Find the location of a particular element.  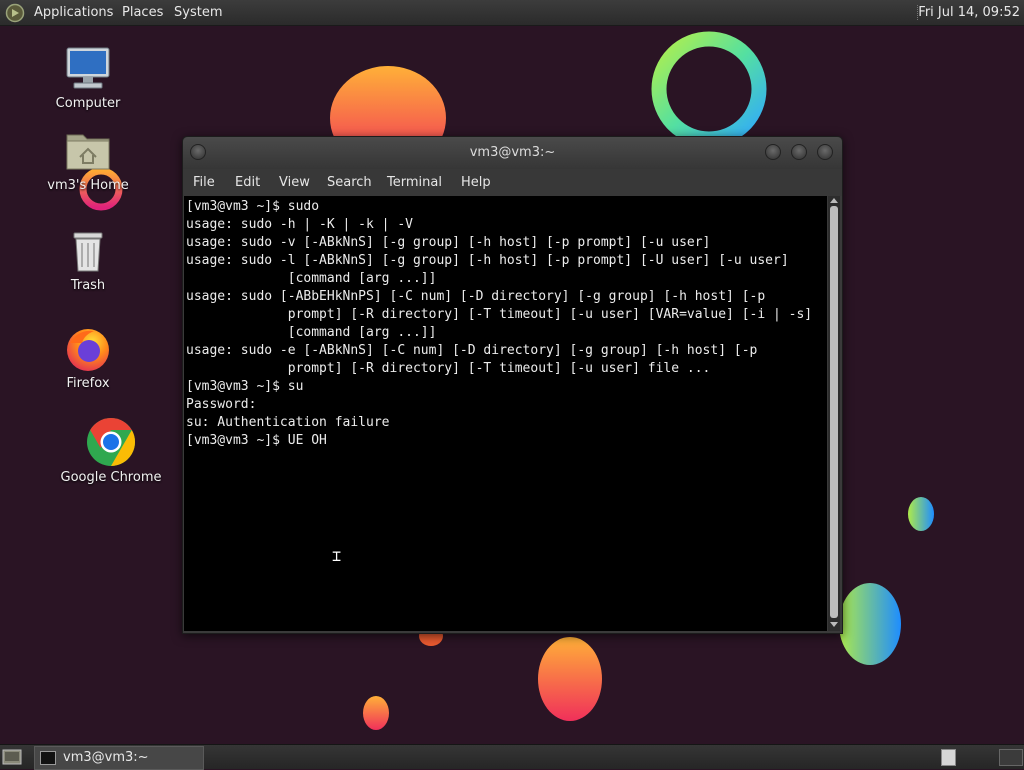

mate-logo-icon is located at coordinates (15, 13).